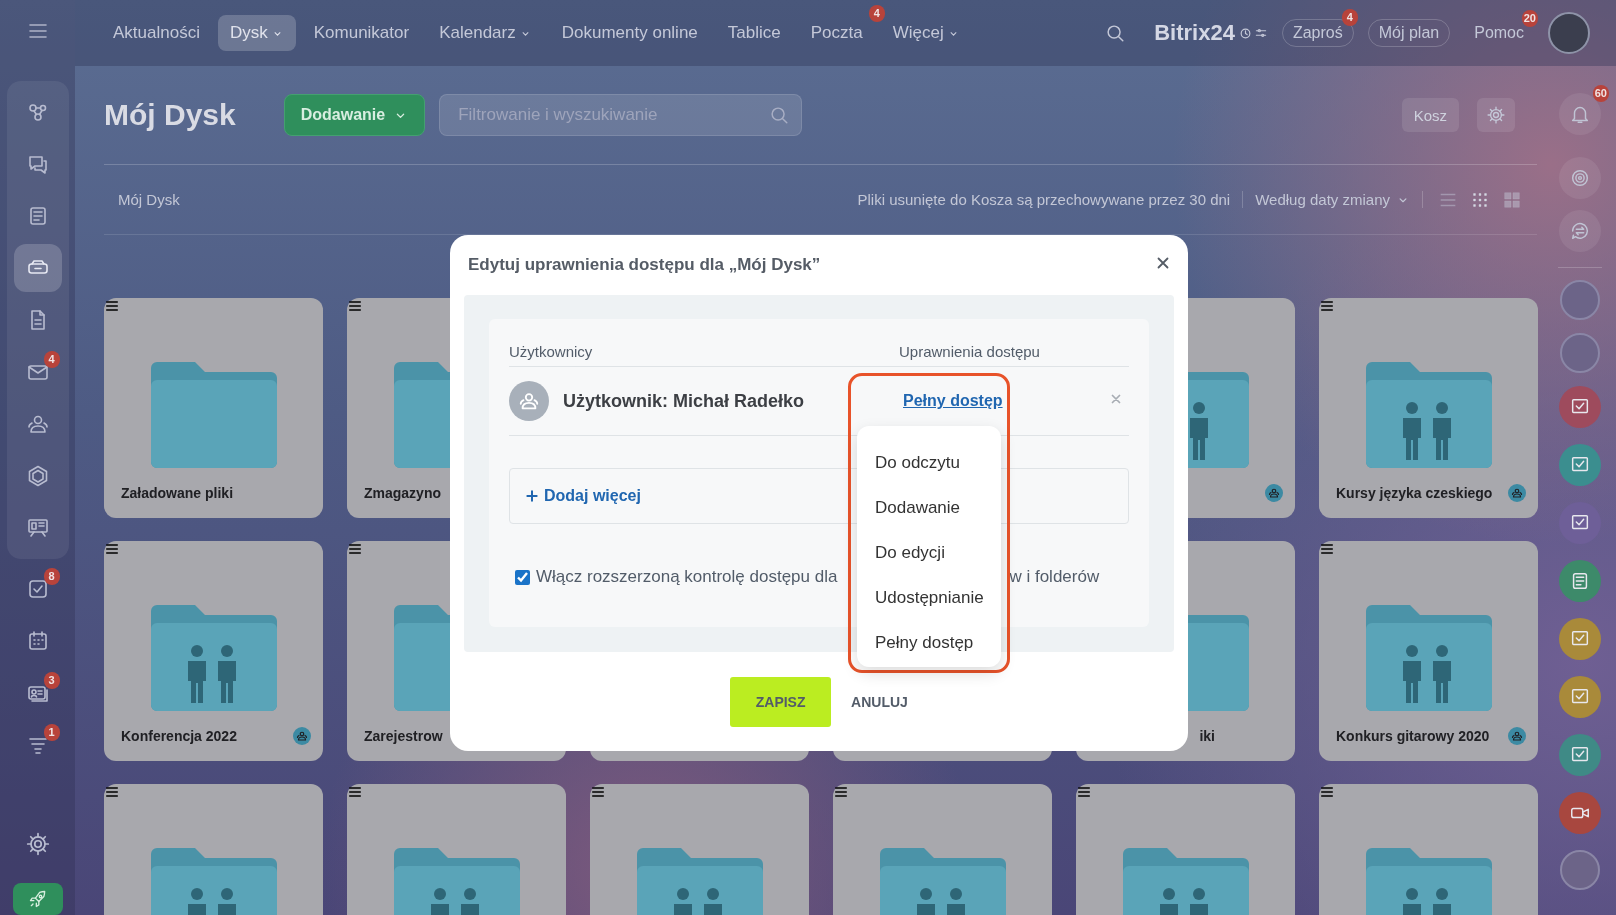  What do you see at coordinates (684, 401) in the screenshot?
I see `user-name: Użytkownik: Michał Radełko` at bounding box center [684, 401].